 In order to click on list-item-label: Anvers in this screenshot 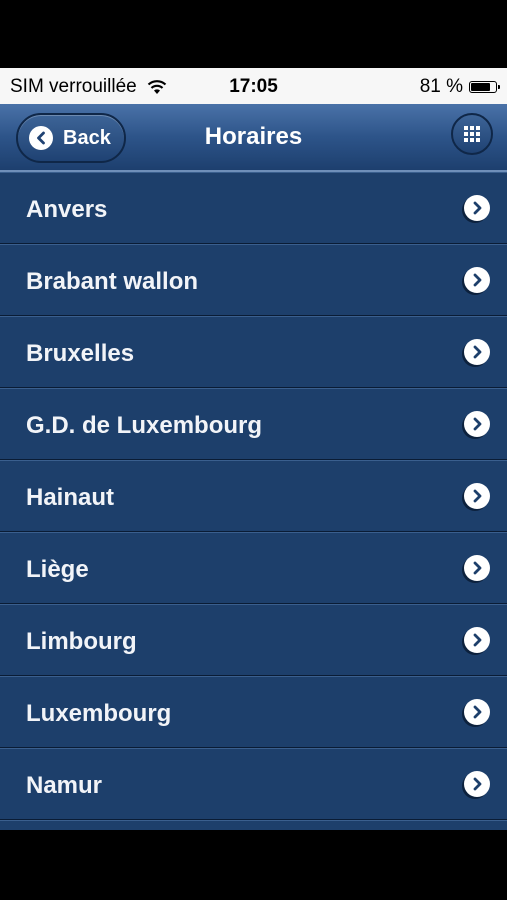, I will do `click(67, 209)`.